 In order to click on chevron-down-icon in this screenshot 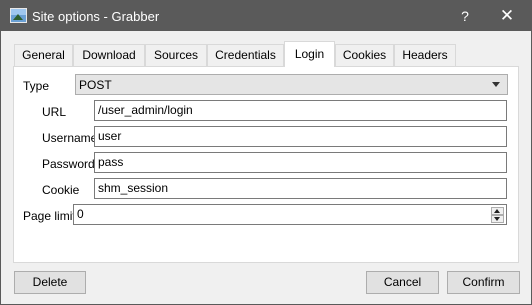, I will do `click(496, 84)`.